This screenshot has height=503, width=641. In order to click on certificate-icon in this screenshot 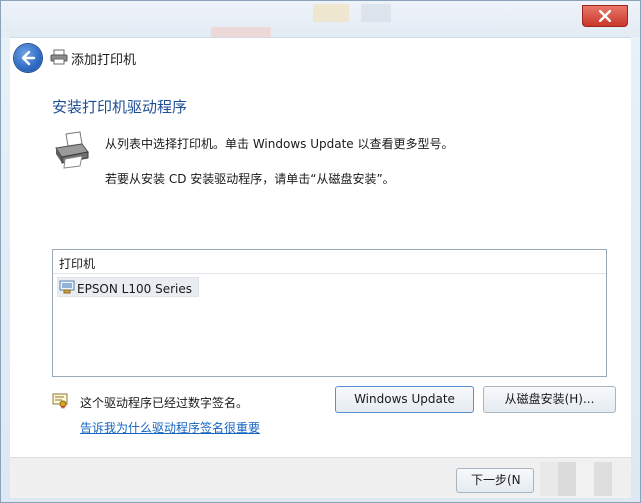, I will do `click(60, 401)`.